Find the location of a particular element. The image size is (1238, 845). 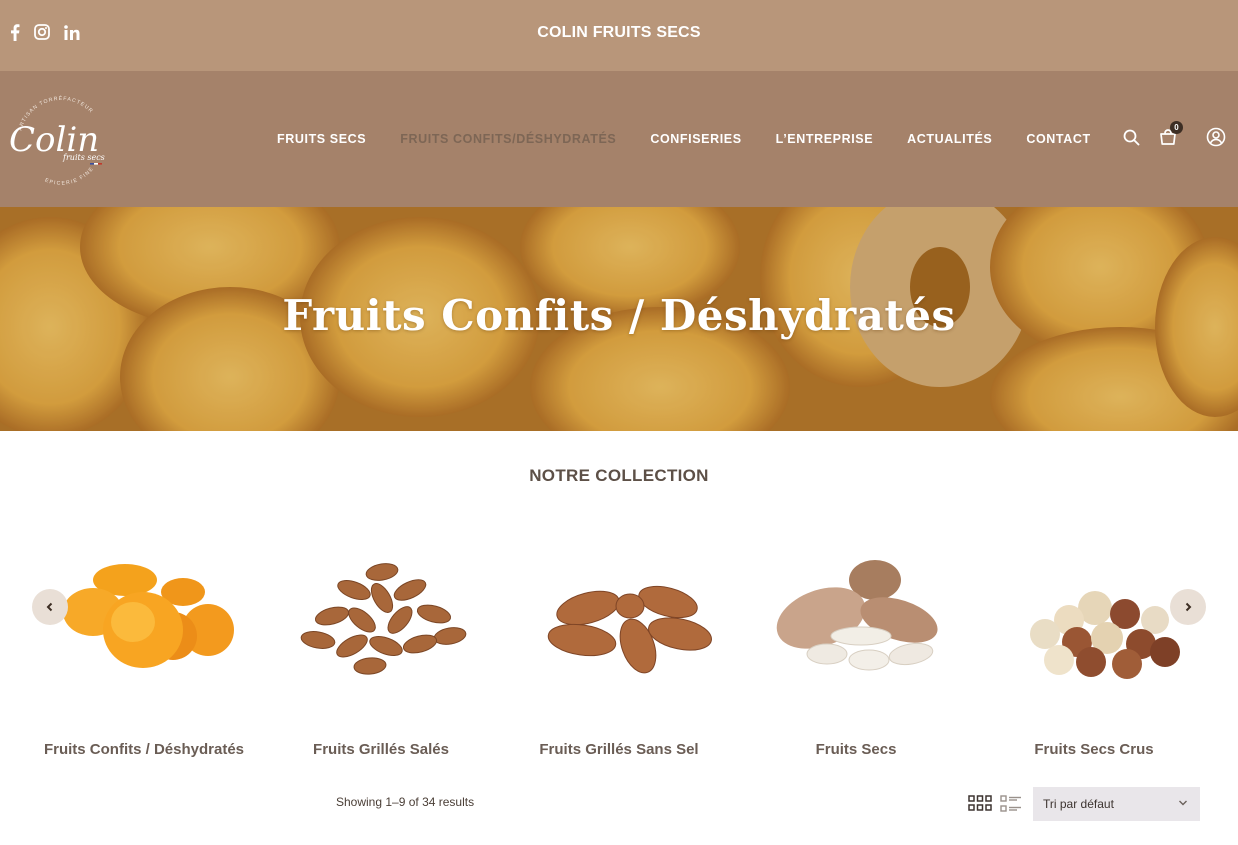

almonds-image is located at coordinates (629, 629).